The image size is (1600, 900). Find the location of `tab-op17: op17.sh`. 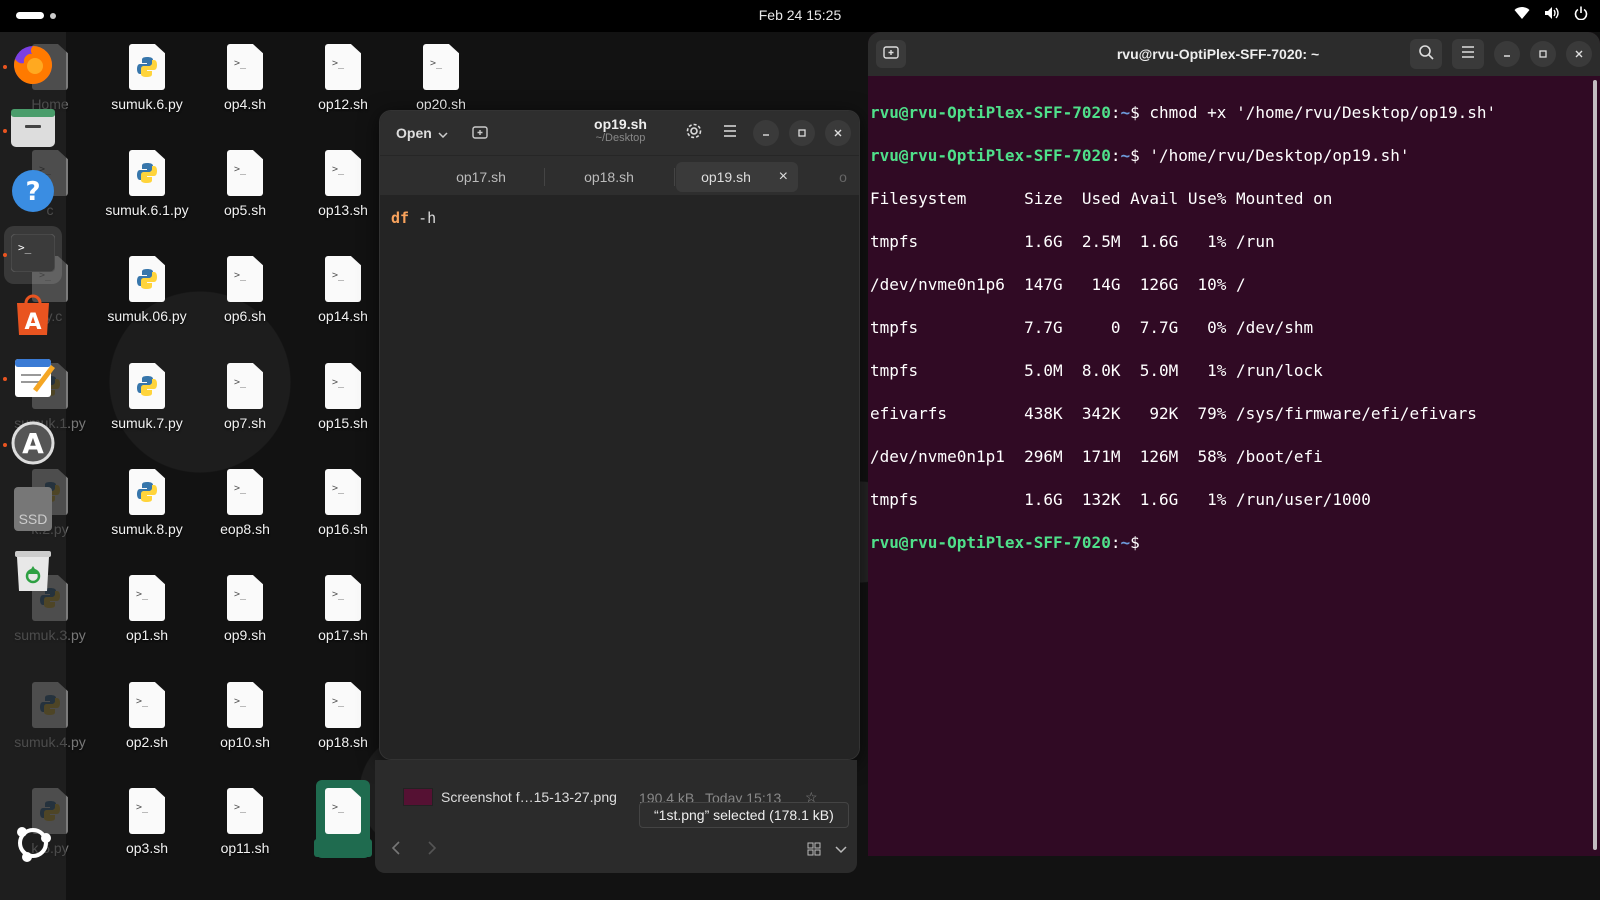

tab-op17: op17.sh is located at coordinates (481, 177).